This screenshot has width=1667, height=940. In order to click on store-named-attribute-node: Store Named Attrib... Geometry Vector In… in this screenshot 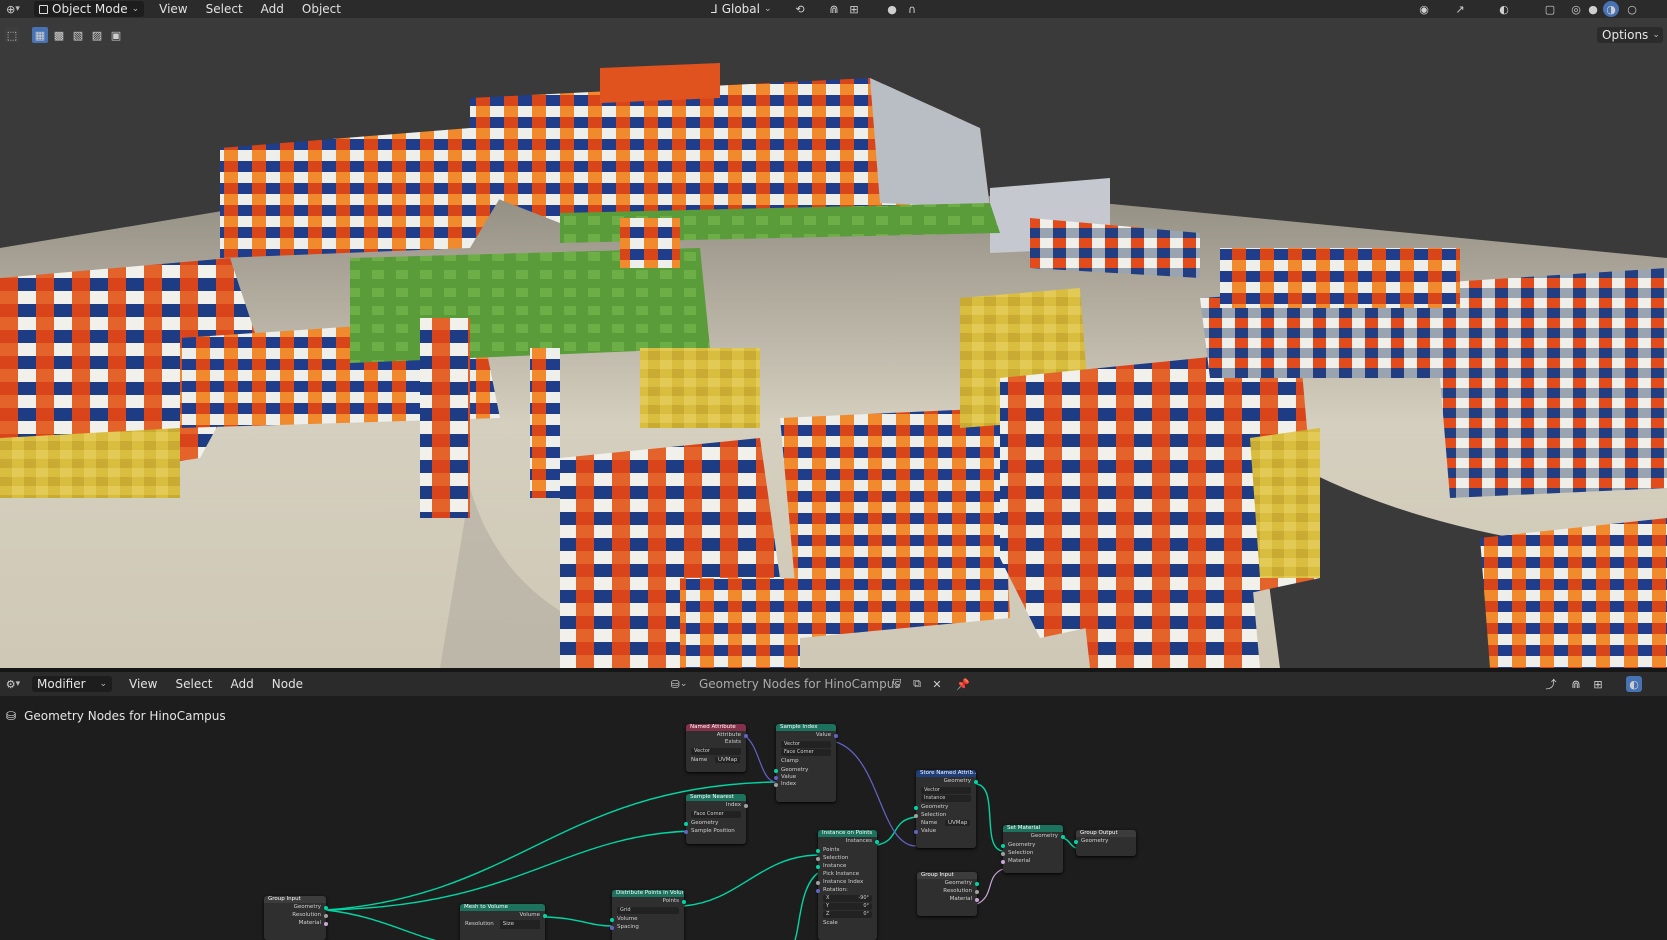, I will do `click(946, 809)`.